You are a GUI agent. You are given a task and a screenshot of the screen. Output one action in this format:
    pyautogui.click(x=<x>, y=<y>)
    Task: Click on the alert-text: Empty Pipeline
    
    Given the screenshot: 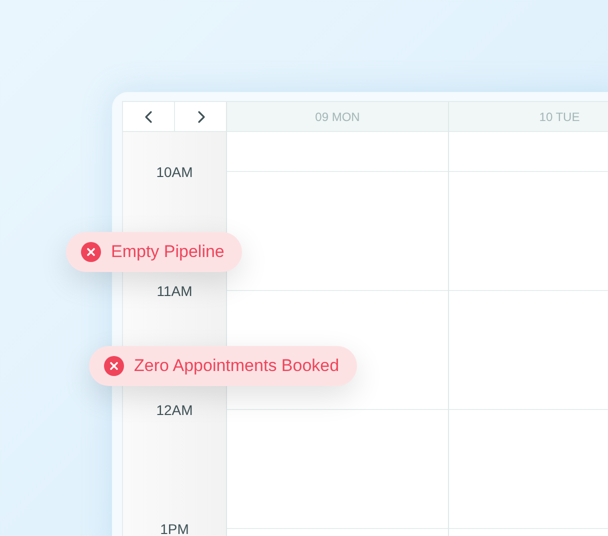 What is the action you would take?
    pyautogui.click(x=167, y=252)
    